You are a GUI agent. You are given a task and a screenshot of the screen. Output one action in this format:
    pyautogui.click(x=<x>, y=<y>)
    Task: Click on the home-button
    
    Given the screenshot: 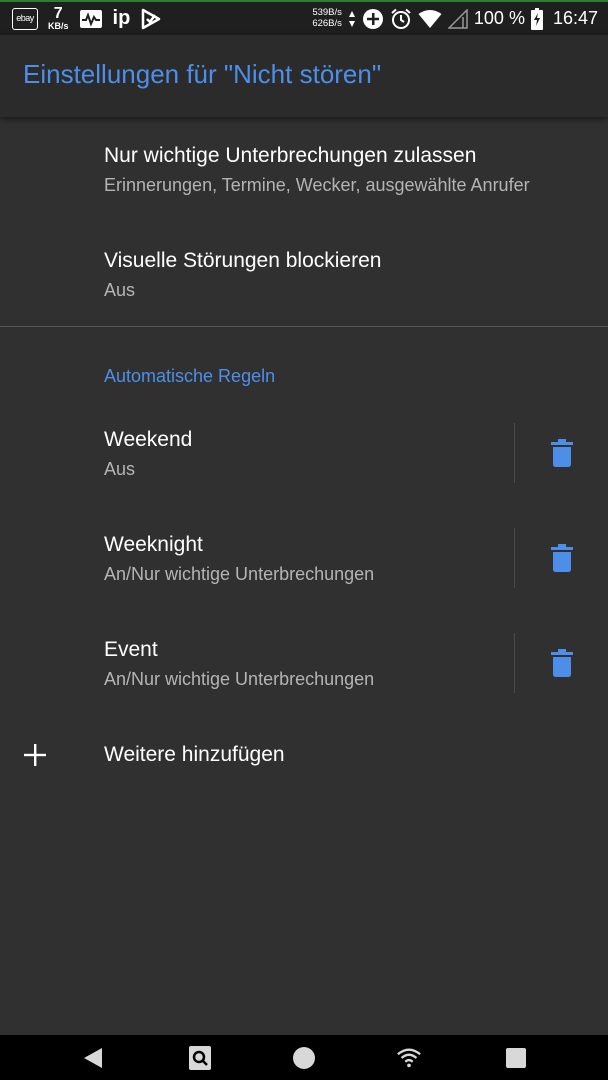 What is the action you would take?
    pyautogui.click(x=304, y=1058)
    